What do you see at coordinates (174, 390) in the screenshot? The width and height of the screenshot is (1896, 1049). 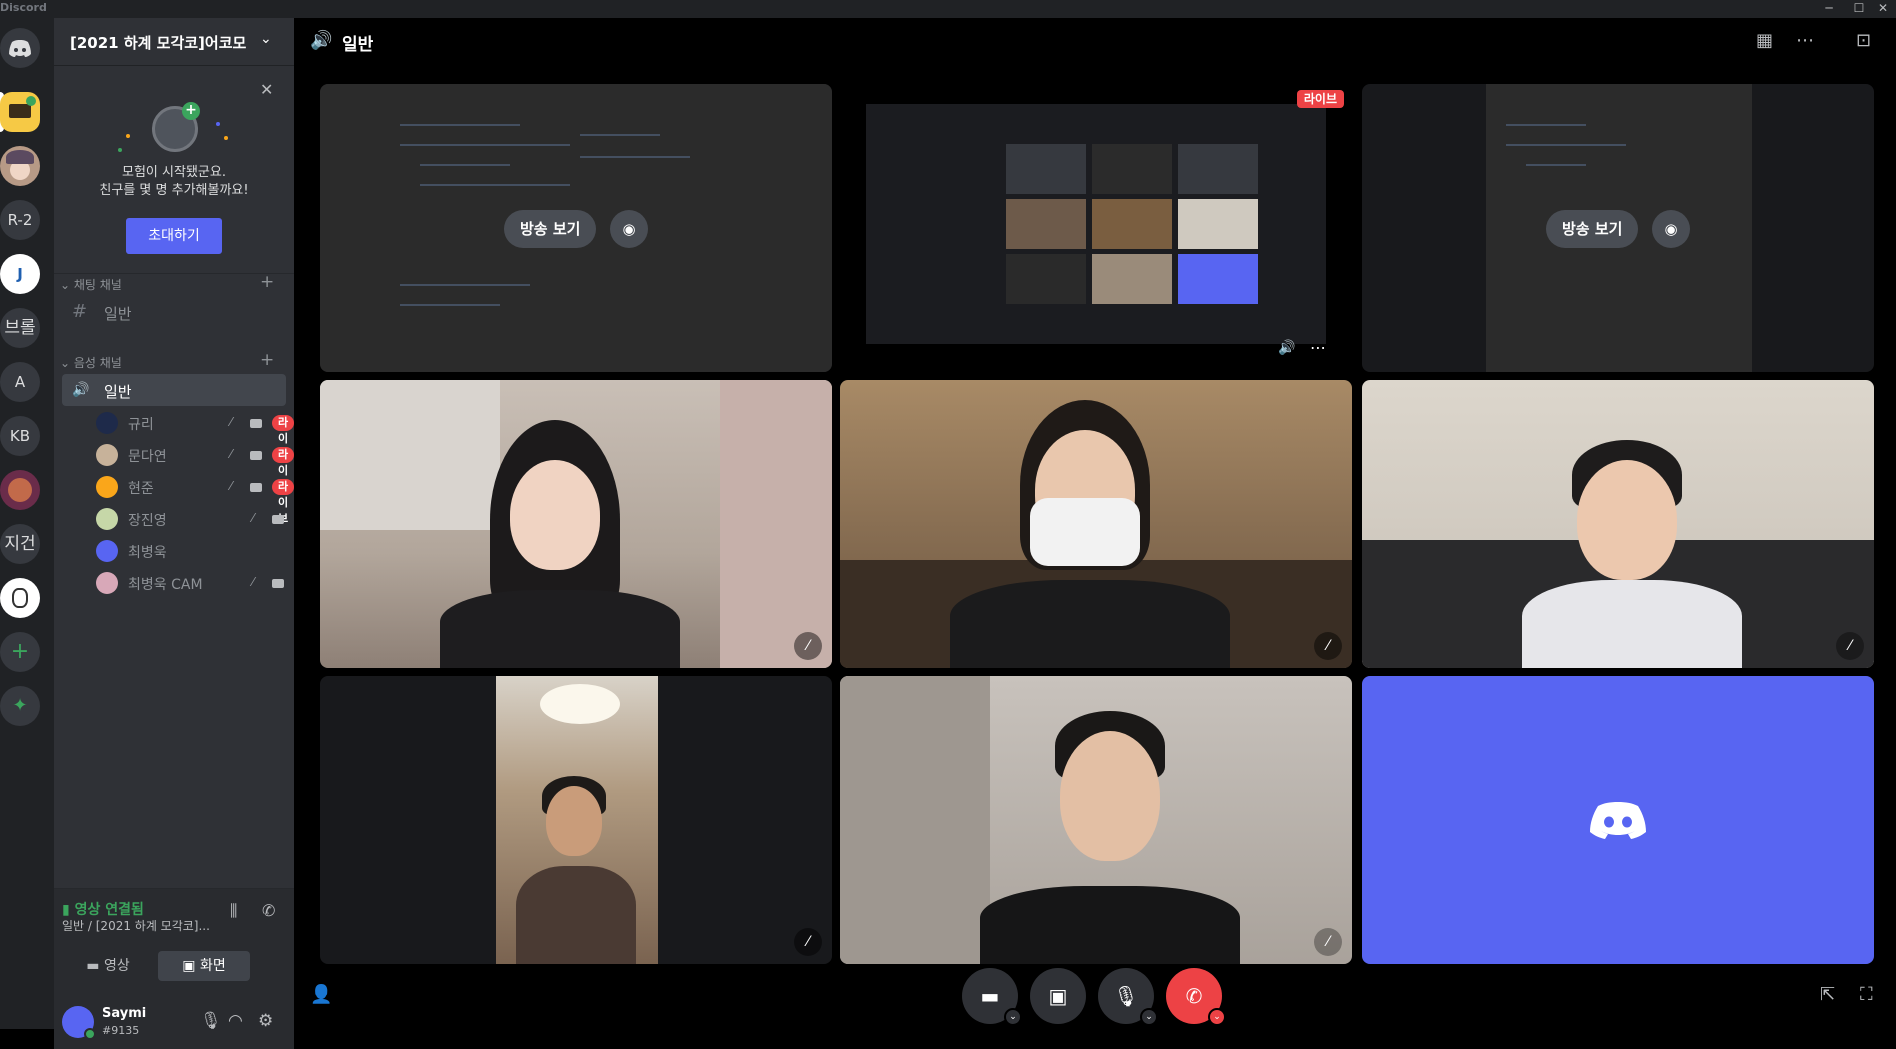 I see `voice-channel-general: 🔊 일반` at bounding box center [174, 390].